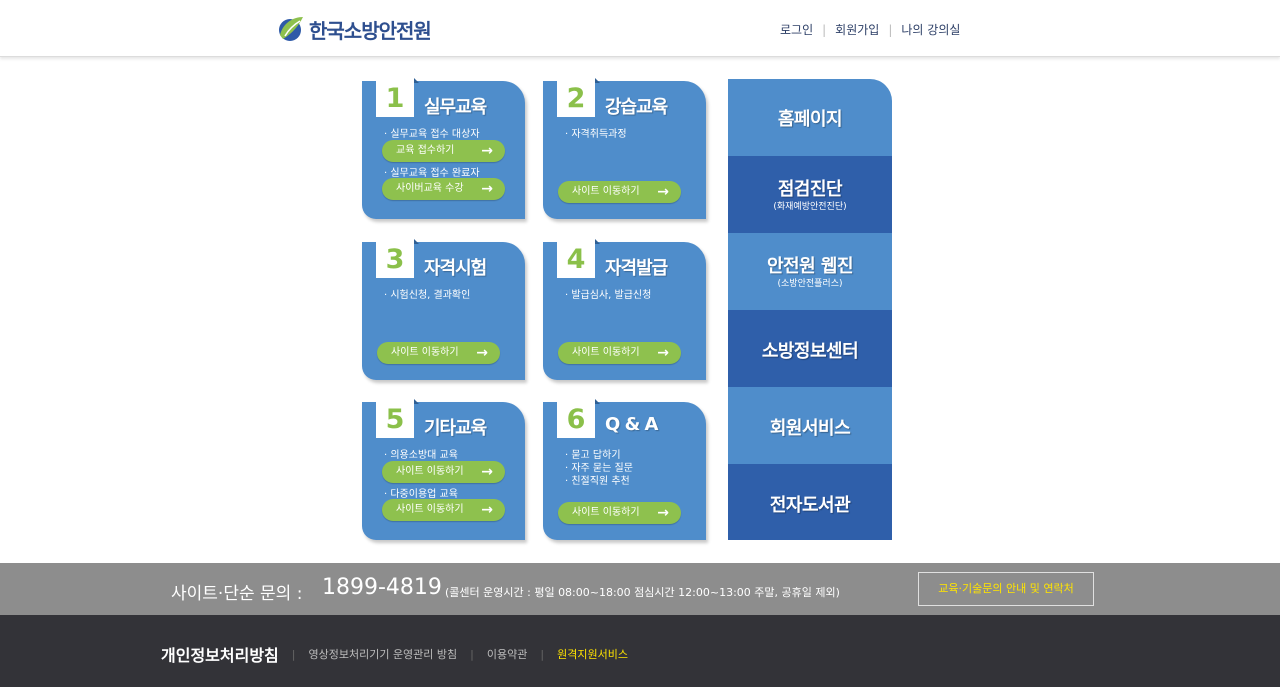 This screenshot has height=687, width=1280. What do you see at coordinates (596, 132) in the screenshot?
I see `card-bullet: · 자격취득과정` at bounding box center [596, 132].